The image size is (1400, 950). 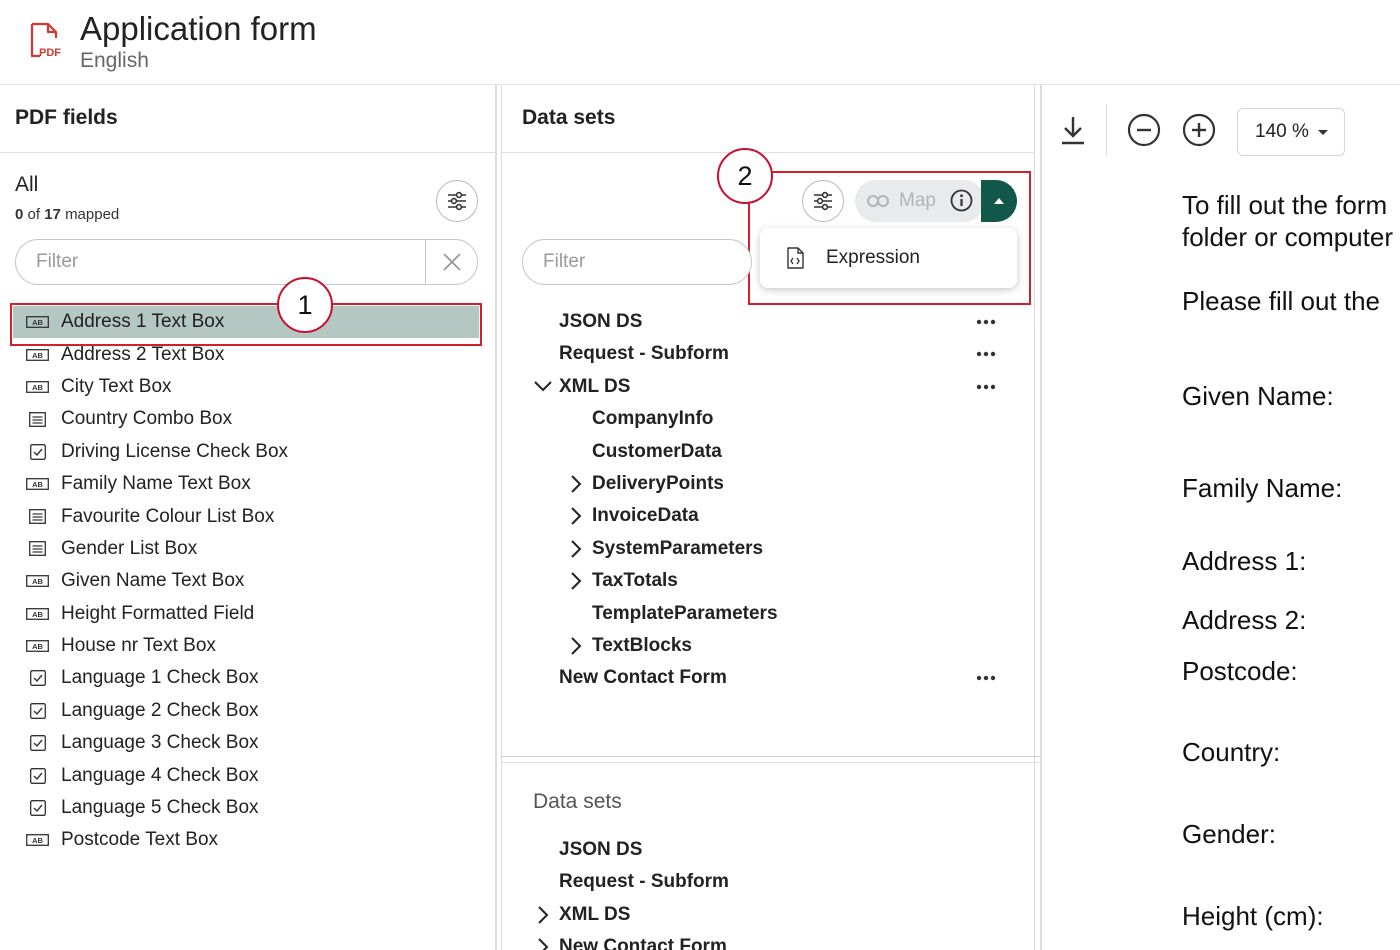 What do you see at coordinates (700, 42) in the screenshot?
I see `app-header: PDF Application form English` at bounding box center [700, 42].